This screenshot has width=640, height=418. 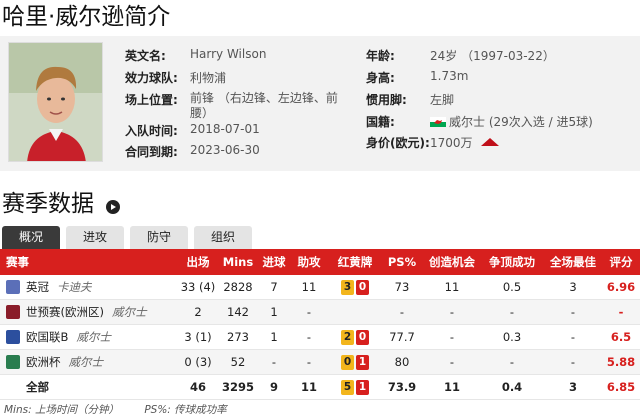 I want to click on tab-organize: 组织, so click(x=223, y=237).